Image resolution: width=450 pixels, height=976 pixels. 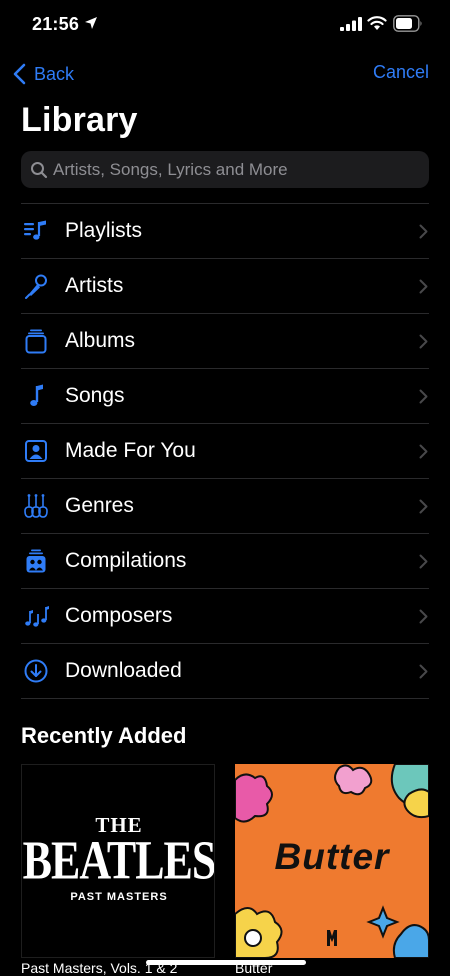 What do you see at coordinates (225, 616) in the screenshot?
I see `menu-item-composers: Composers` at bounding box center [225, 616].